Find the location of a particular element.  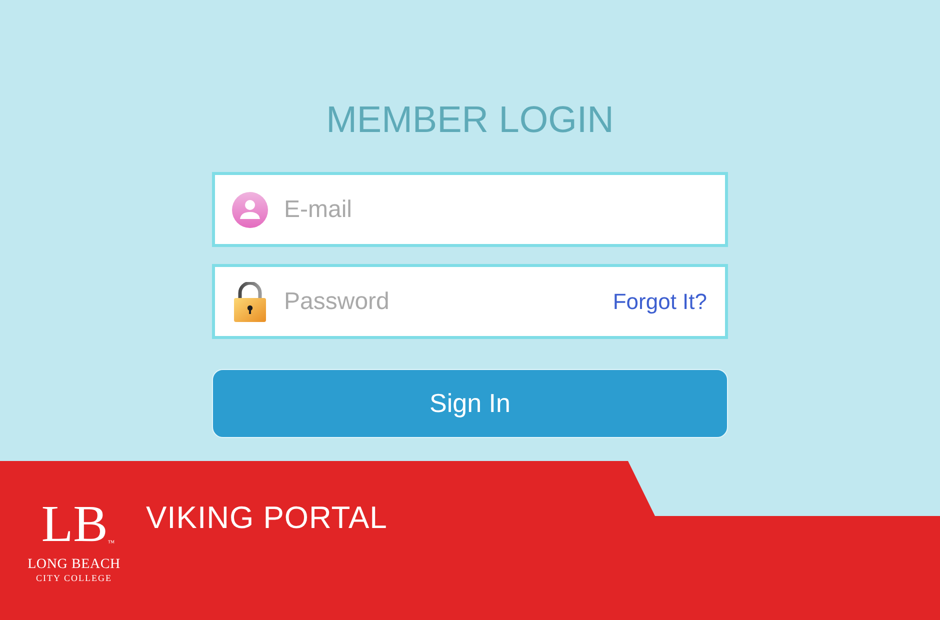

password-input: Password is located at coordinates (440, 302).